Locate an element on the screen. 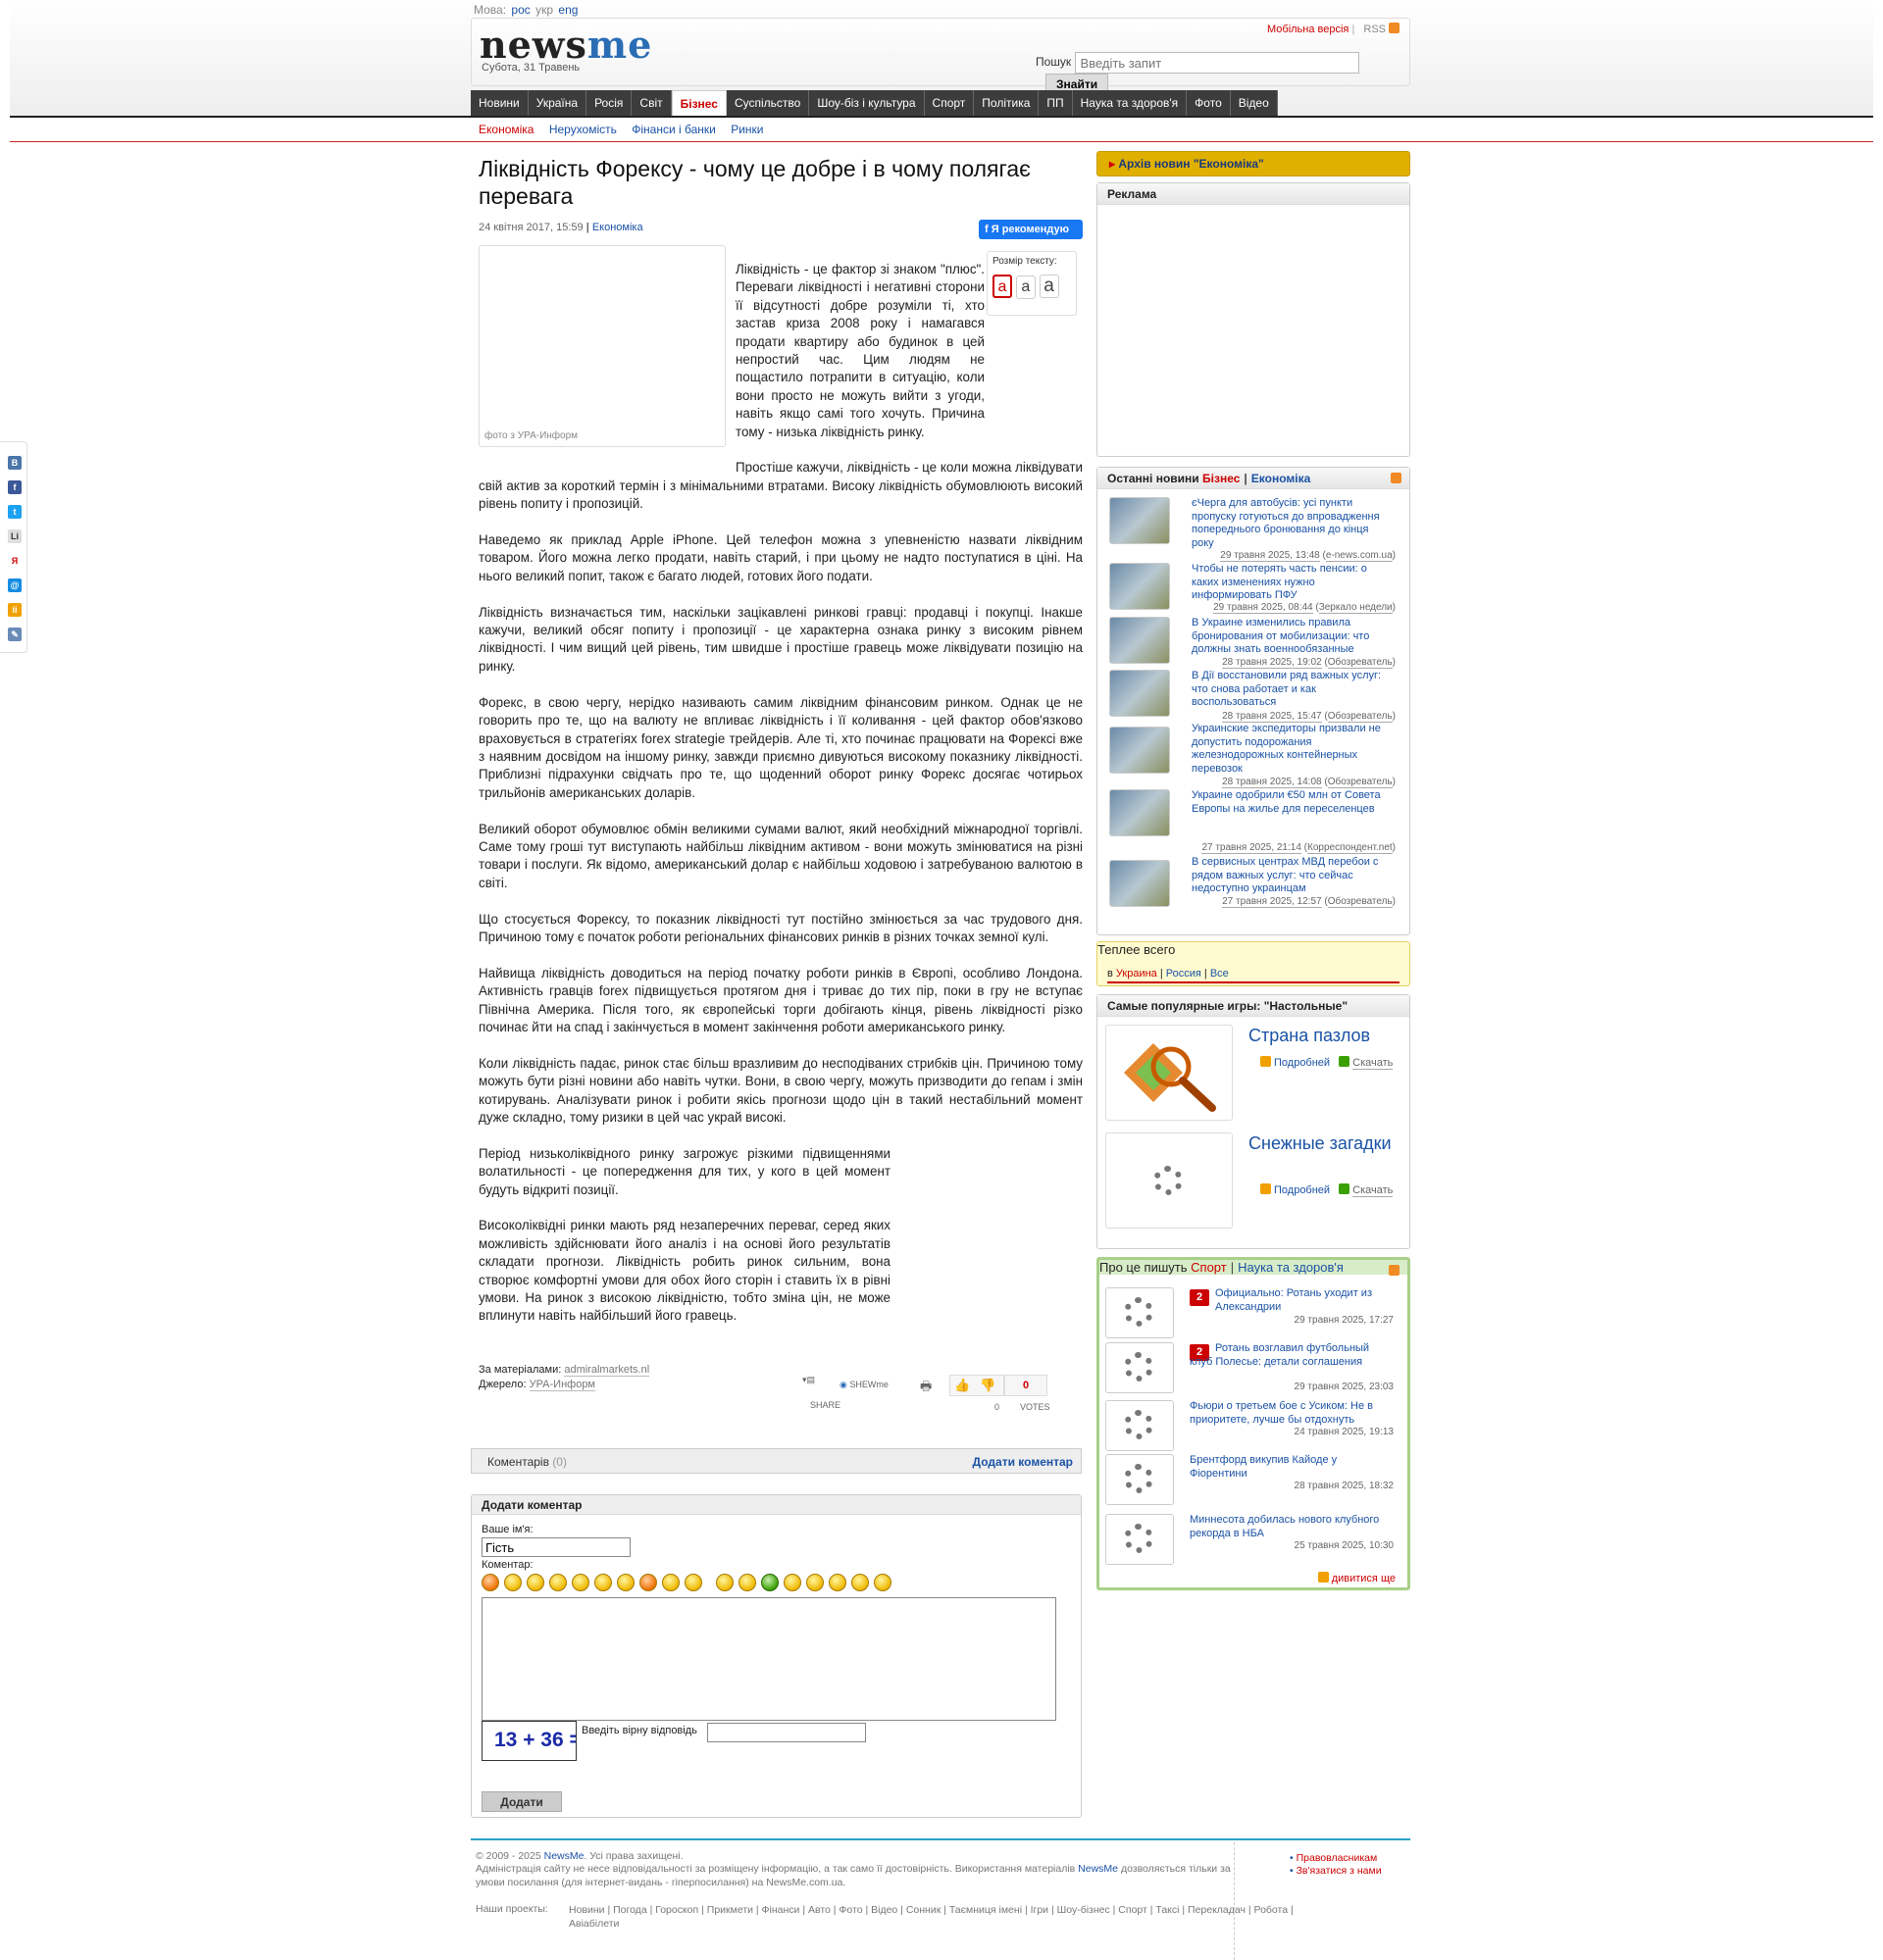  site-logo: newsme is located at coordinates (566, 45).